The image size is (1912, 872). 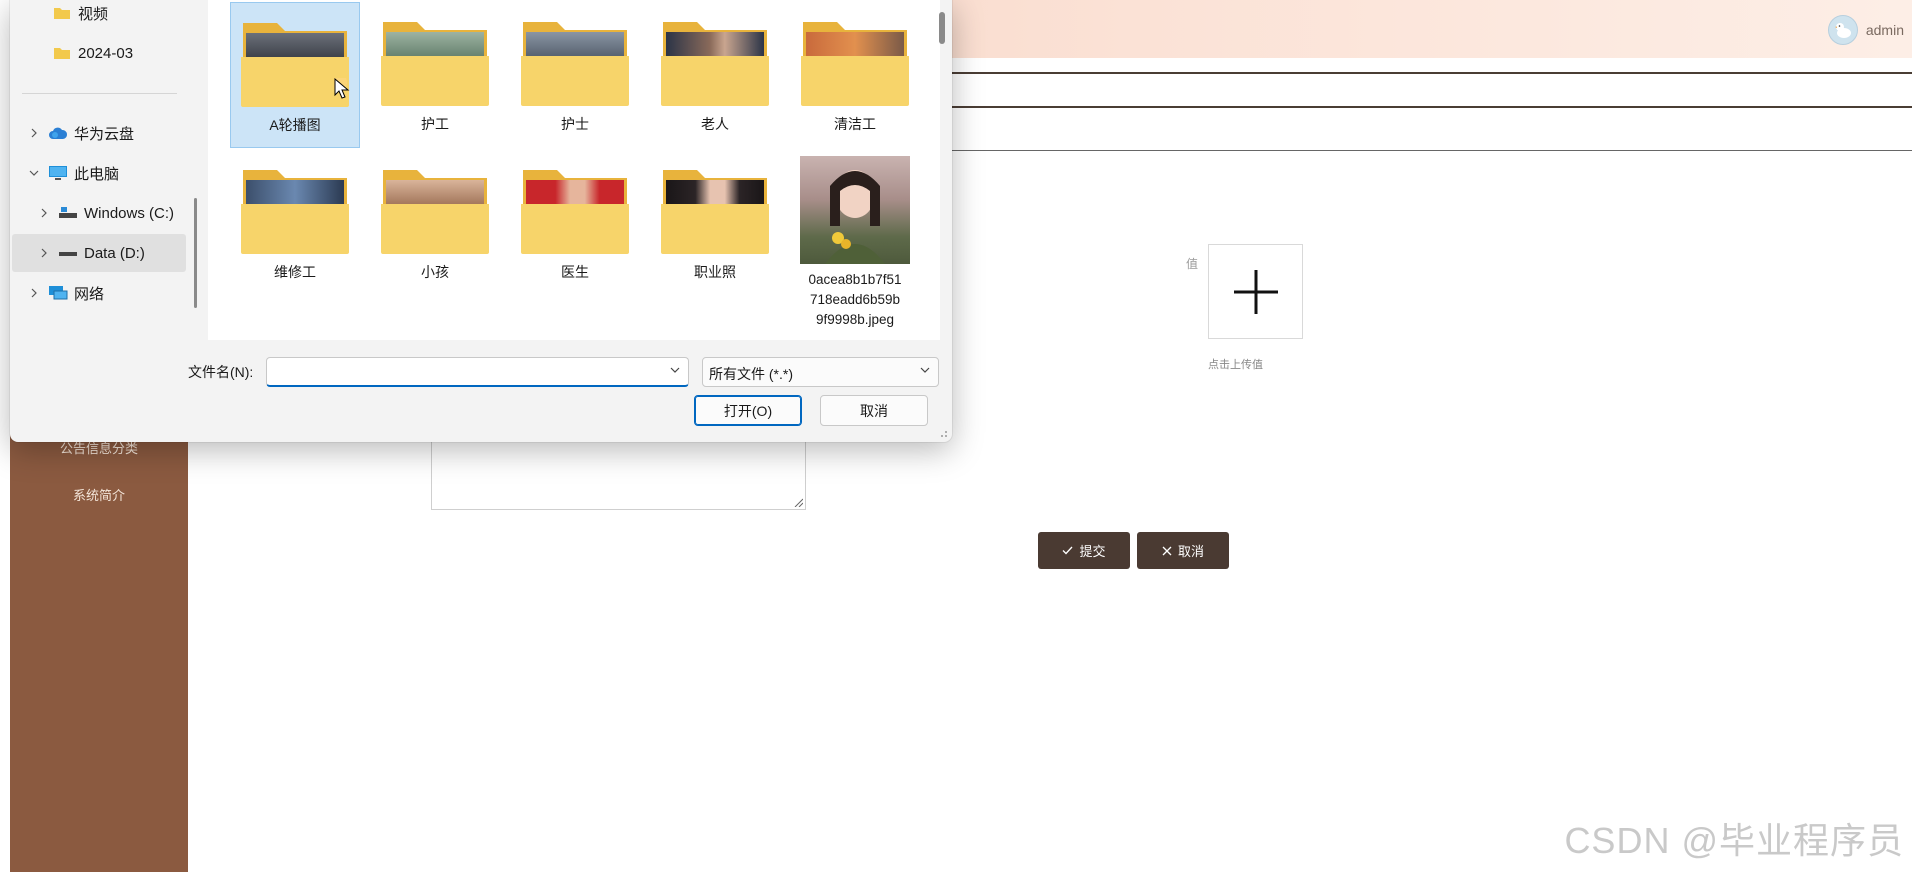 I want to click on image-file-item: 0acea8b1b7f51 718eadd6b59b 9f9998b.jpeg, so click(x=855, y=245).